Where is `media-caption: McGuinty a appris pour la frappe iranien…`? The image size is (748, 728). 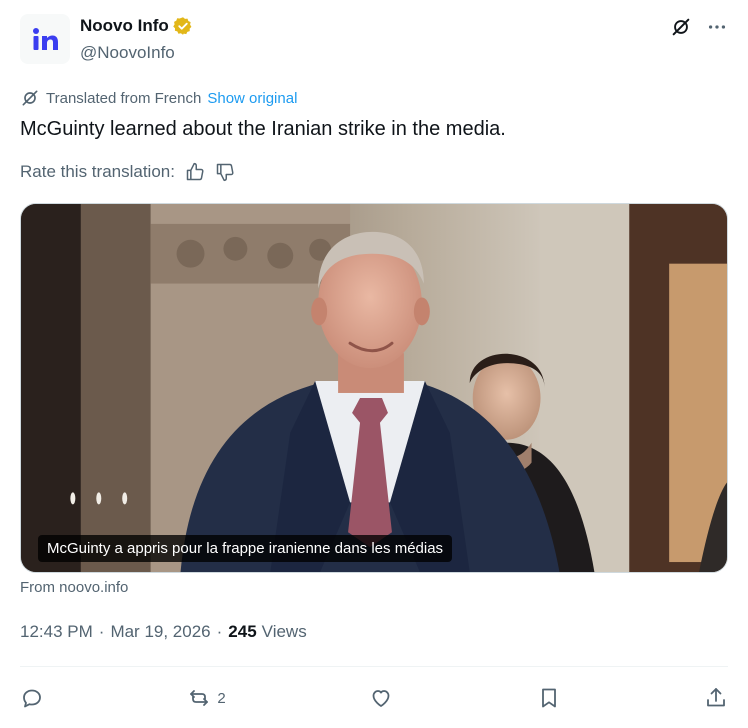 media-caption: McGuinty a appris pour la frappe iranien… is located at coordinates (245, 548).